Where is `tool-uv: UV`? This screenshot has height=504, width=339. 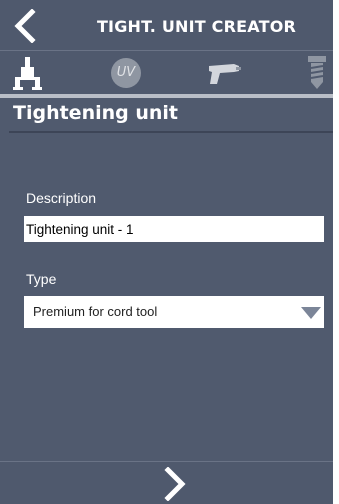
tool-uv: UV is located at coordinates (126, 73).